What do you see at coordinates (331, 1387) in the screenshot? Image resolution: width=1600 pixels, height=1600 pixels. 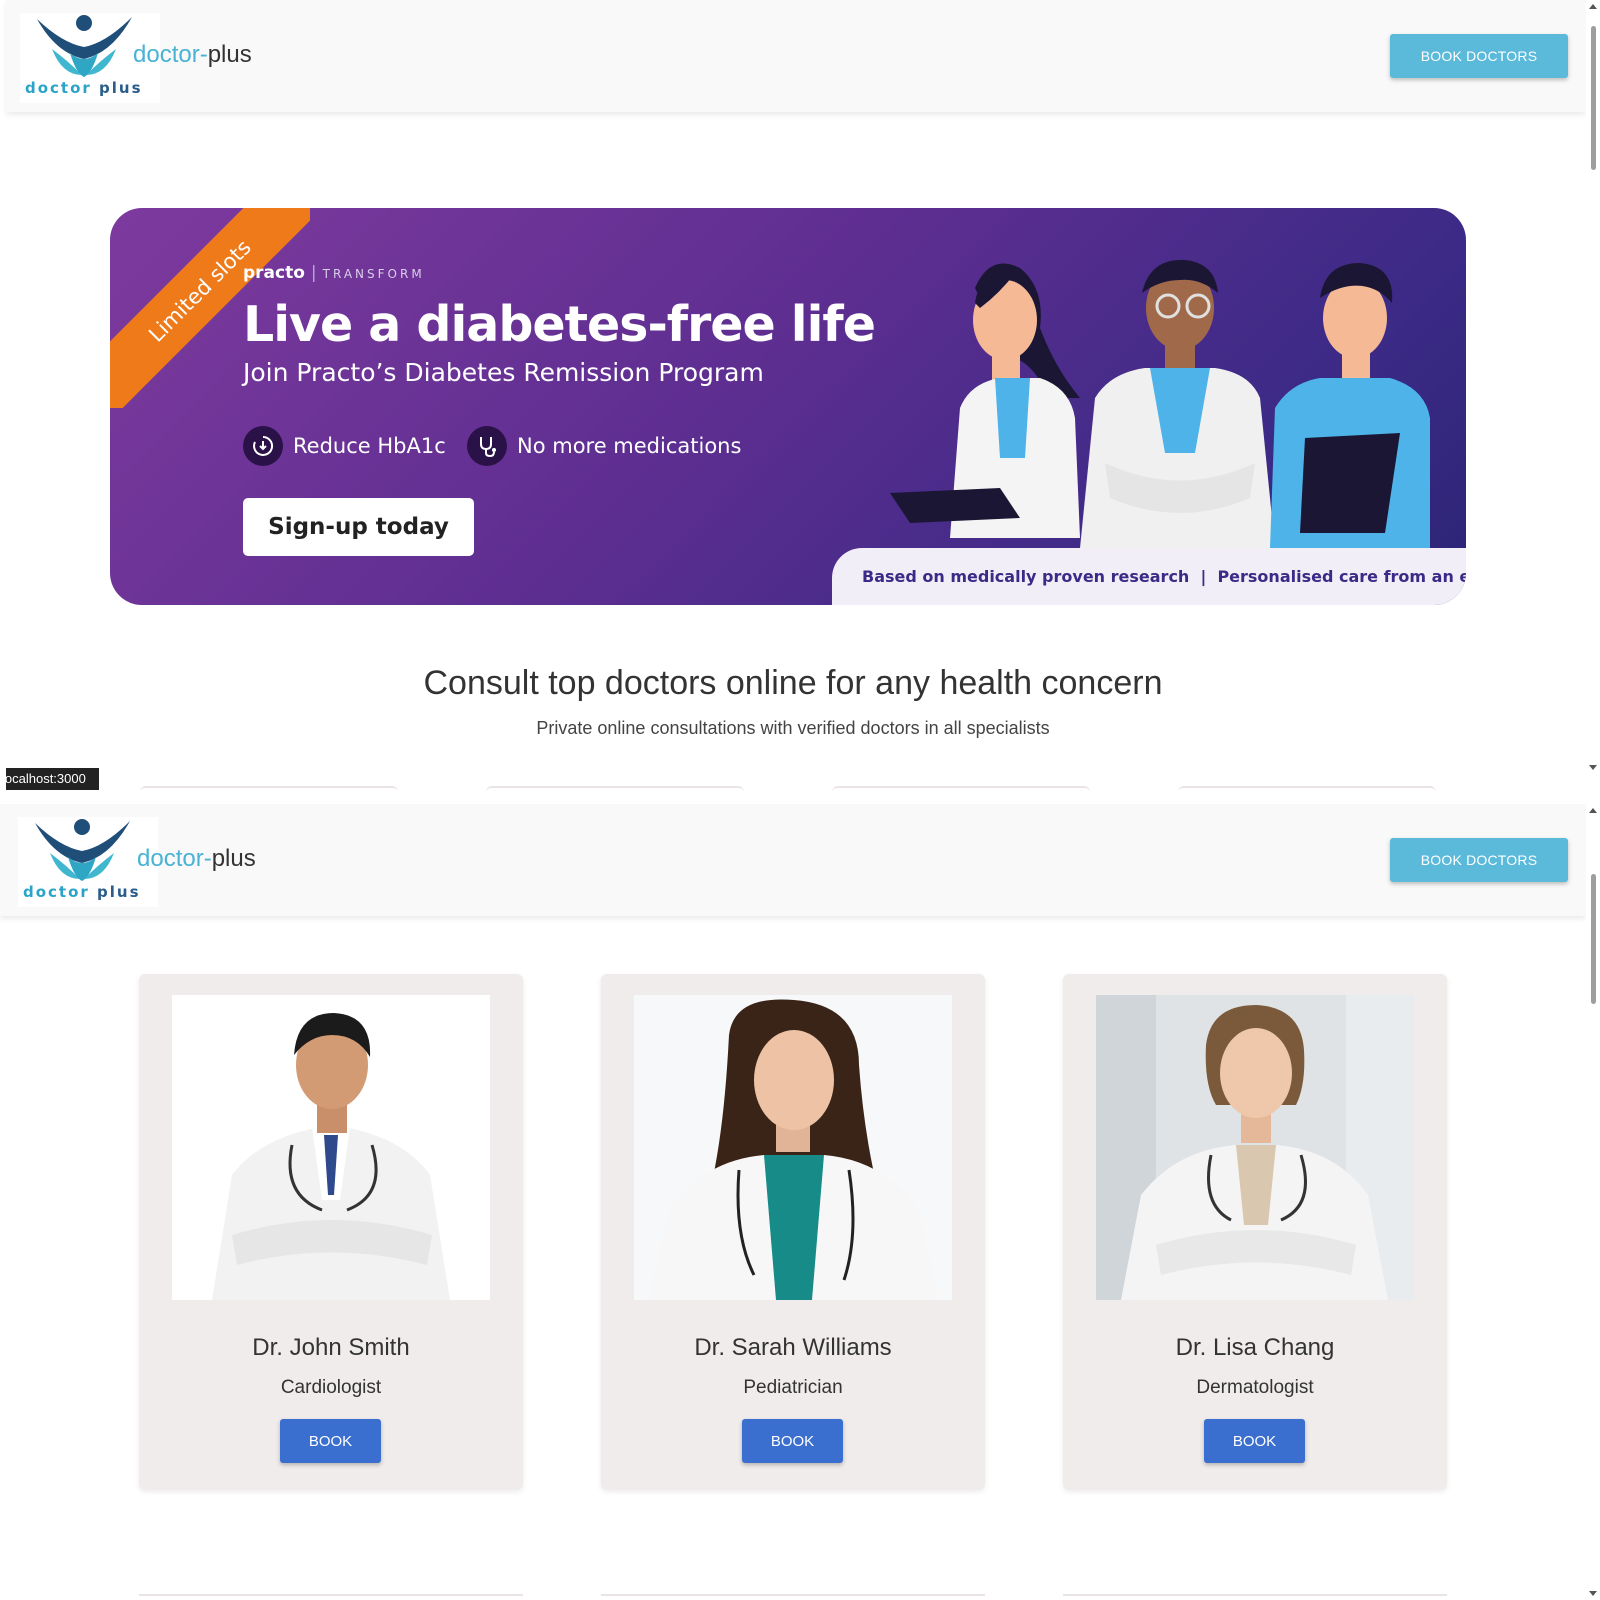 I see `doctor-specialty: Cardiologist` at bounding box center [331, 1387].